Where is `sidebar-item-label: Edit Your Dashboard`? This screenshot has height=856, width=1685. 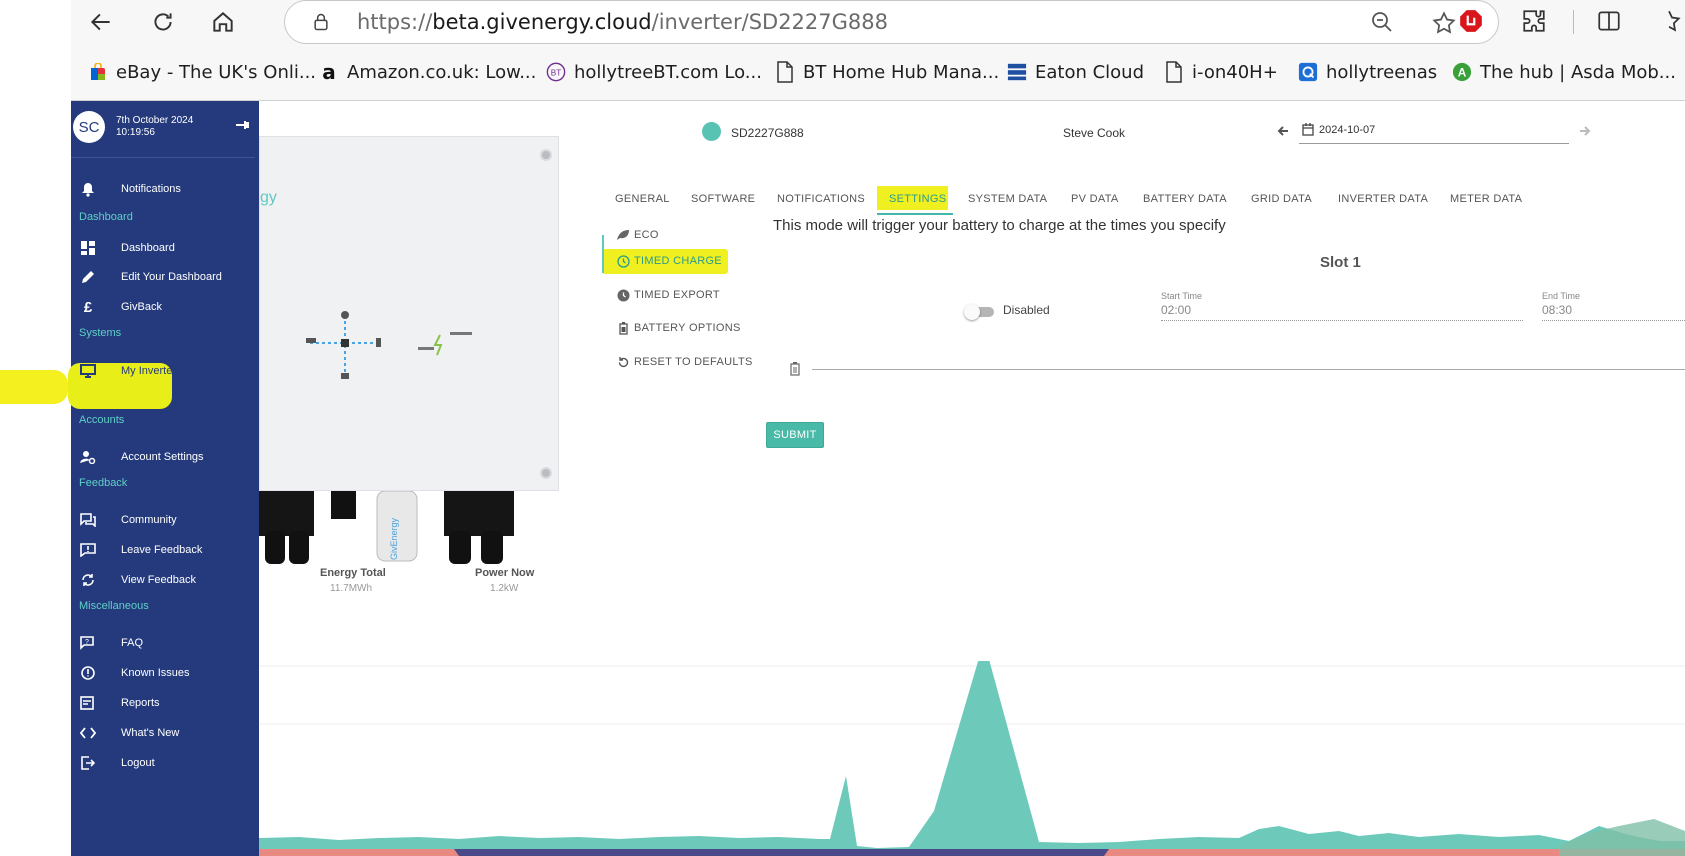 sidebar-item-label: Edit Your Dashboard is located at coordinates (171, 277).